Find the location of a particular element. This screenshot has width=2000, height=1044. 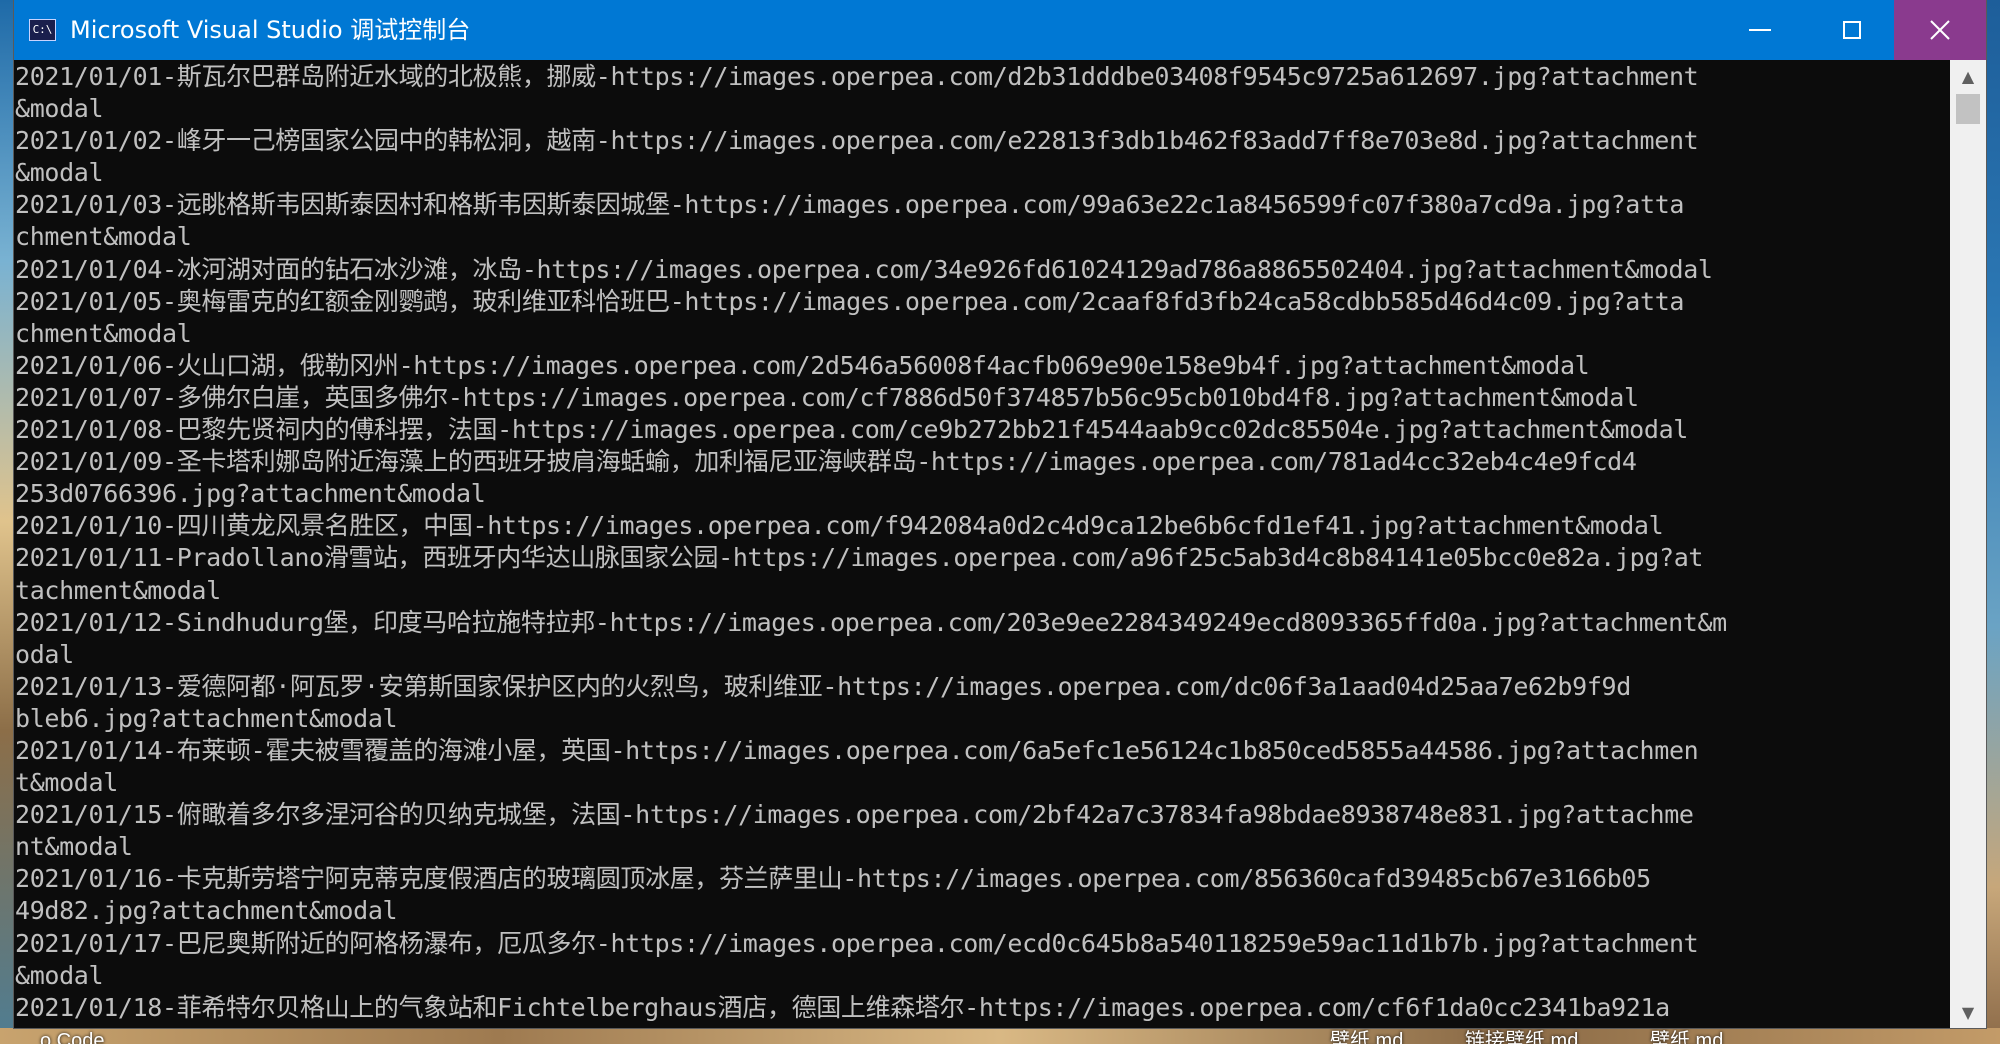

scroll-up-button: ▲ is located at coordinates (1968, 76).